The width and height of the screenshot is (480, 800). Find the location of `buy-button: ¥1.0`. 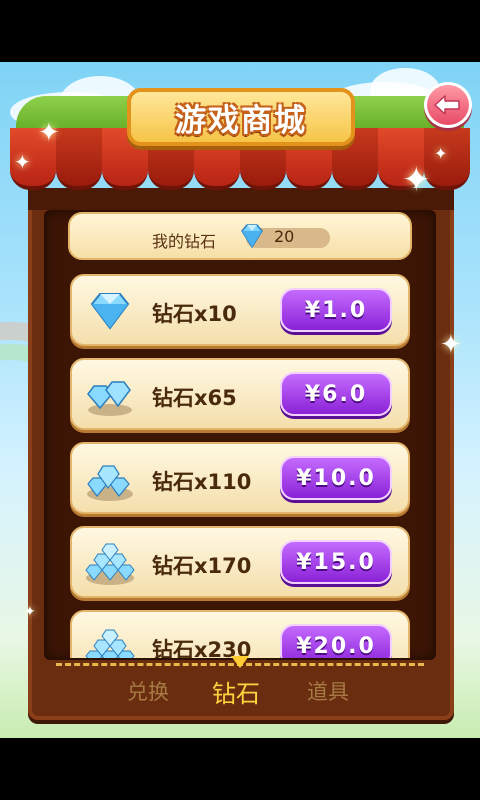

buy-button: ¥1.0 is located at coordinates (336, 310).